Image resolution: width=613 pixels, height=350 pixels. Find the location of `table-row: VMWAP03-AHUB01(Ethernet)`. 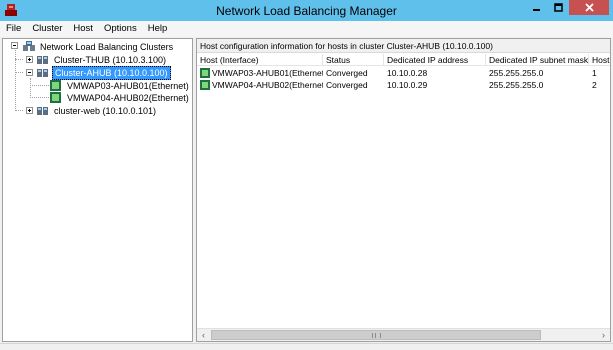

table-row: VMWAP03-AHUB01(Ethernet) is located at coordinates (260, 73).